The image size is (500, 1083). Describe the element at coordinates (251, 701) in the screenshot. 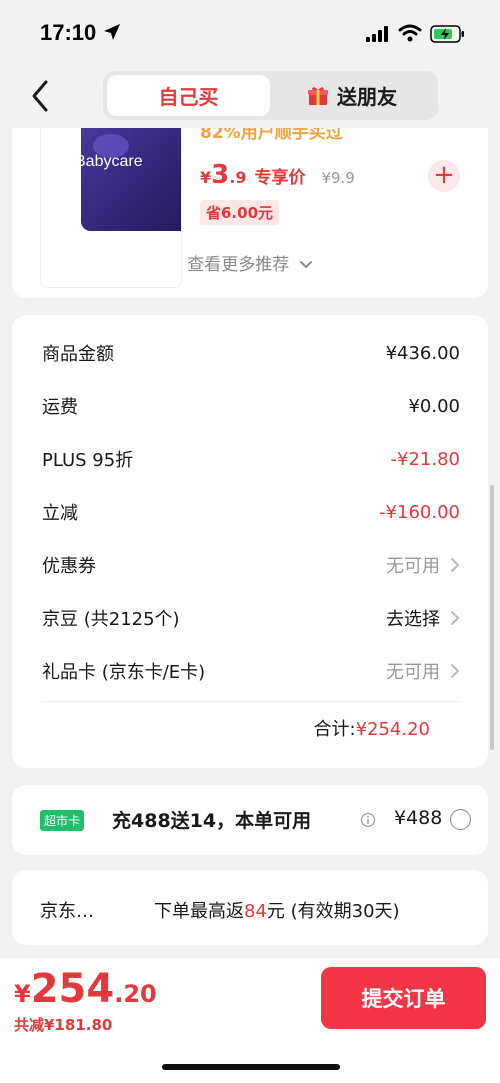

I see `divider` at that location.